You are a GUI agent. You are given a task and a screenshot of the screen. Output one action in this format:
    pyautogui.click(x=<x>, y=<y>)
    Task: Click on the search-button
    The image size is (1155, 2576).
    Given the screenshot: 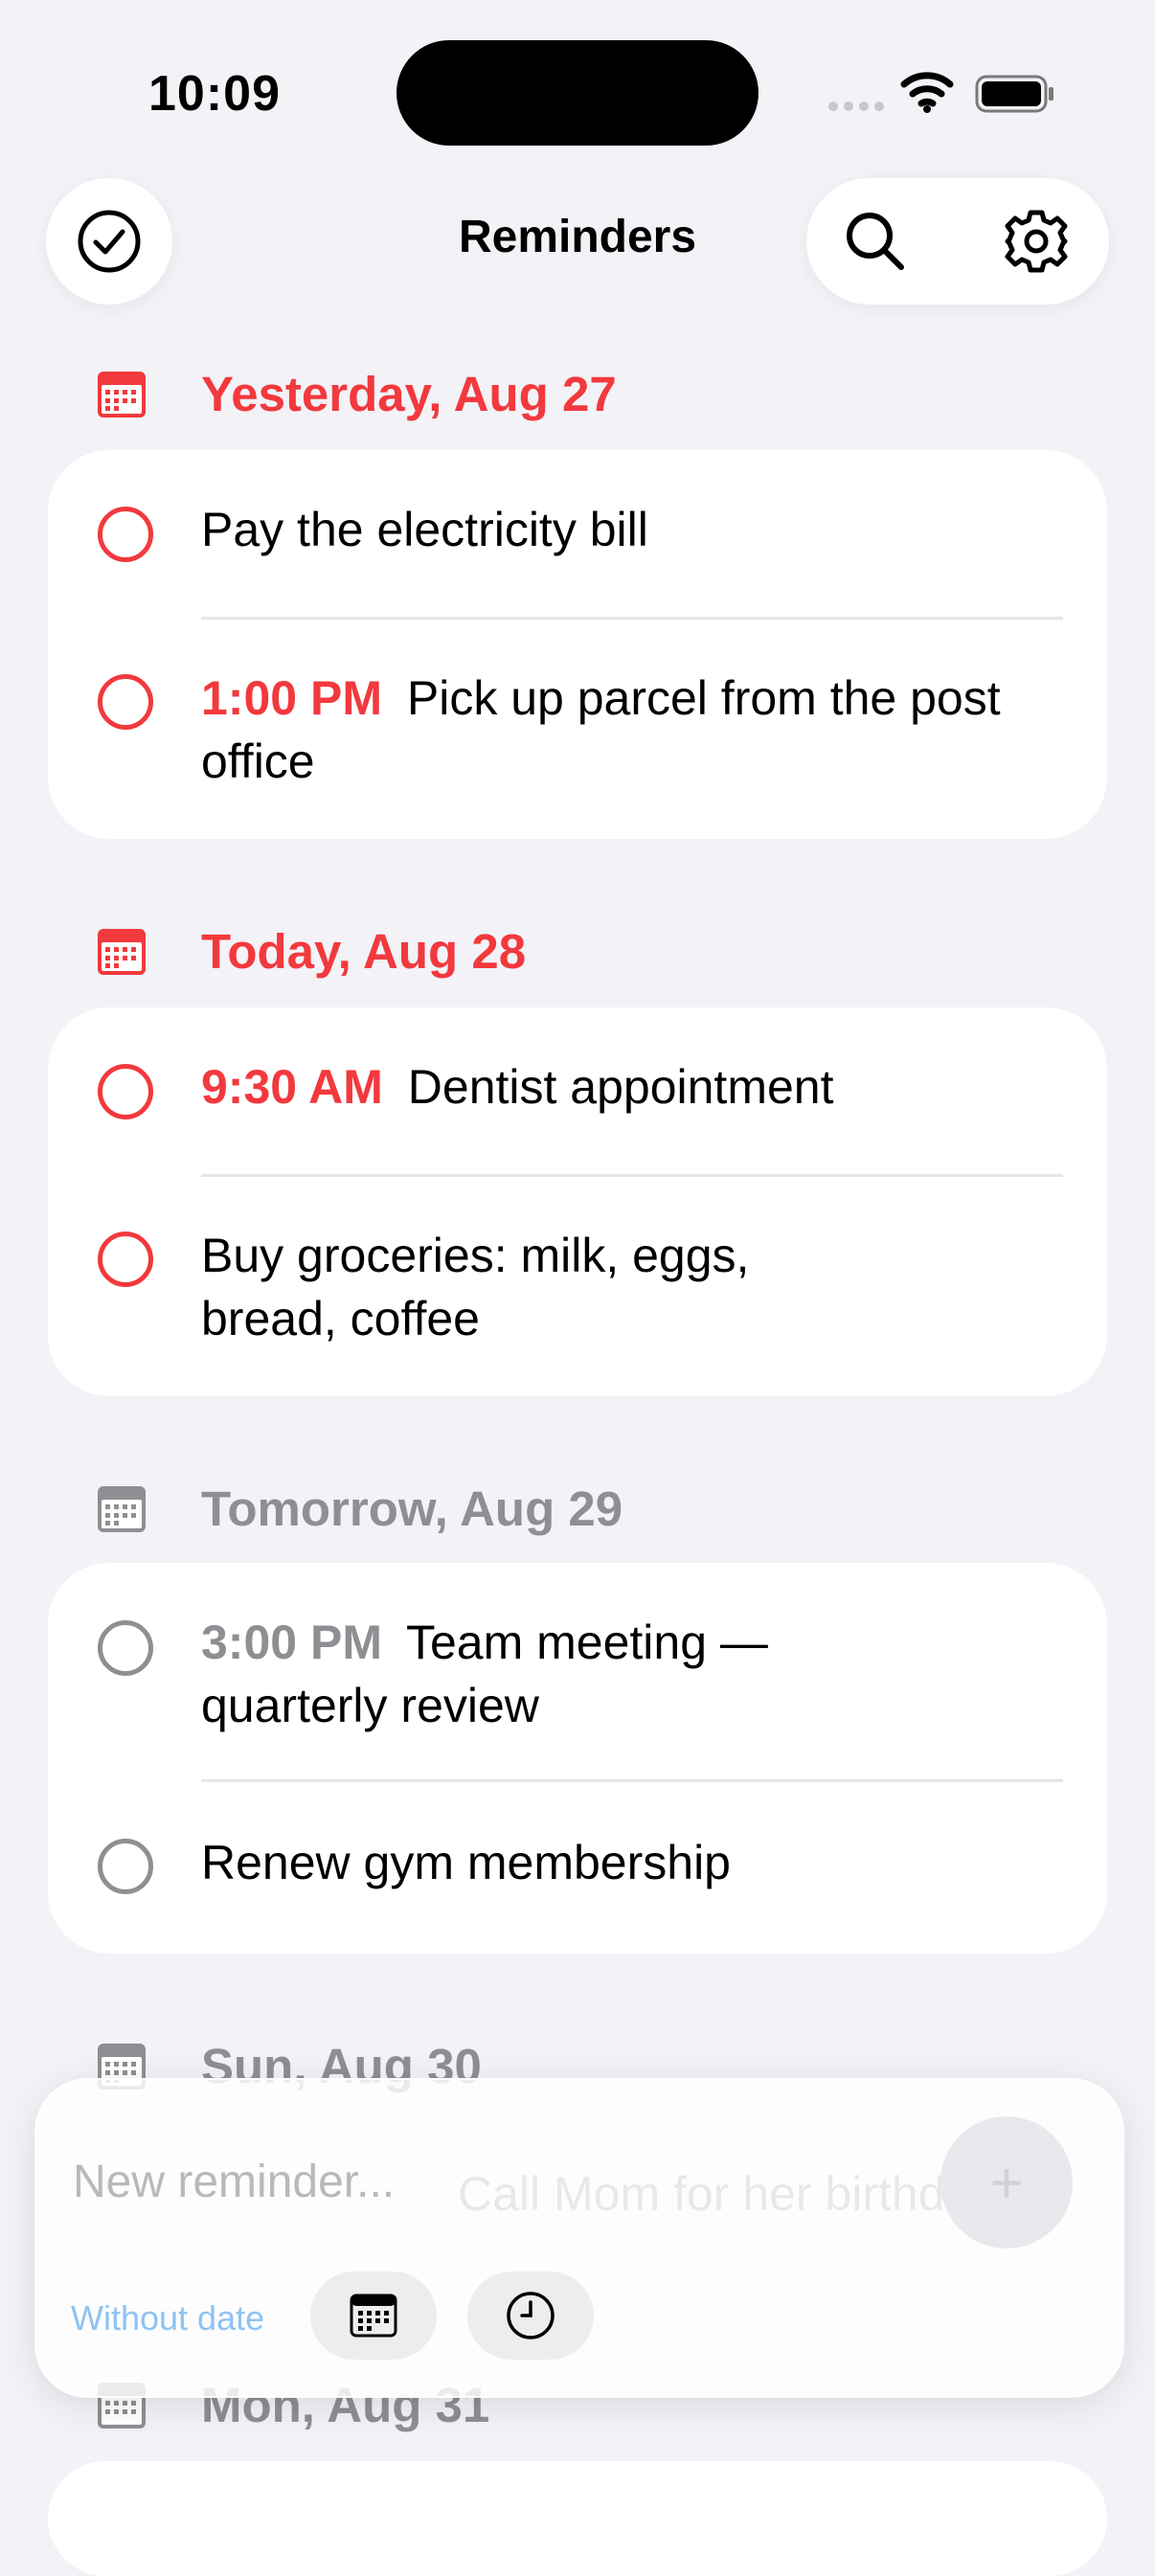 What is the action you would take?
    pyautogui.click(x=875, y=241)
    